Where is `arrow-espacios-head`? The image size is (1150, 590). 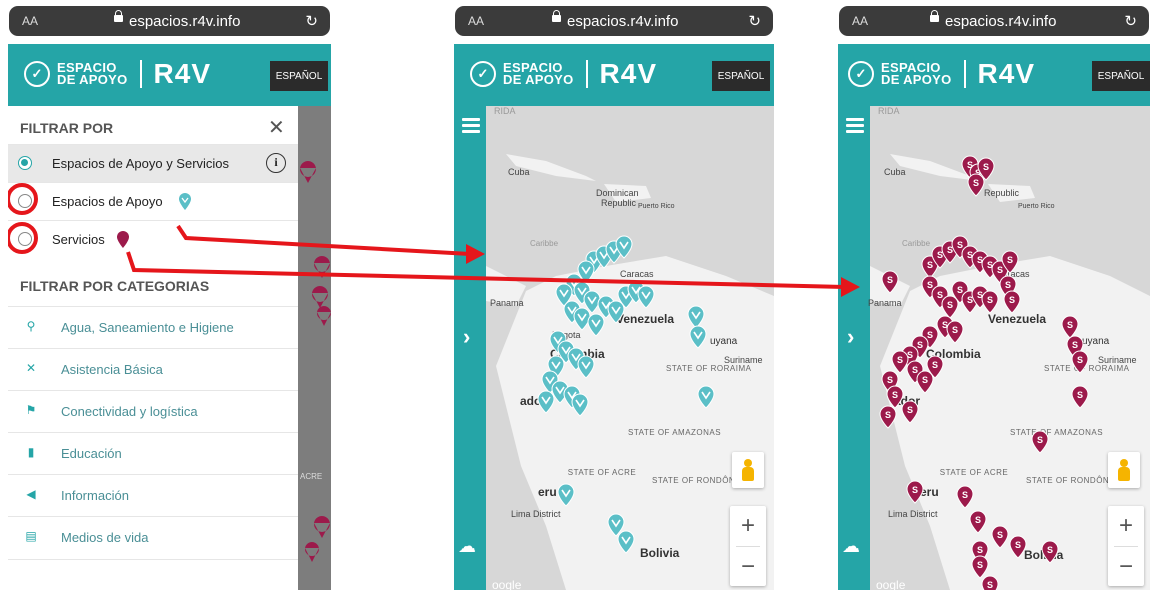 arrow-espacios-head is located at coordinates (475, 254).